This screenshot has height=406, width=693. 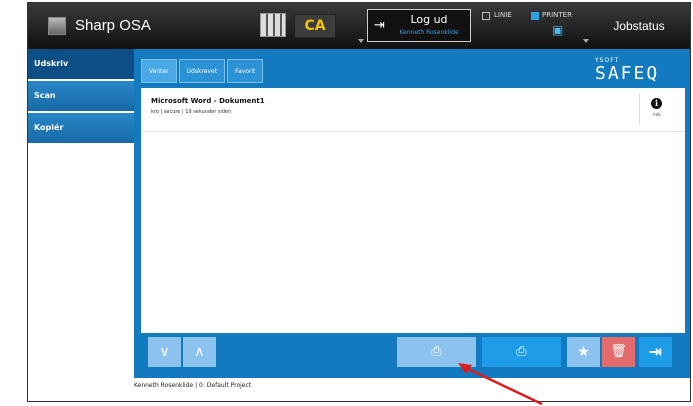 I want to click on tab-udskrevet: Udskrevet, so click(x=202, y=71).